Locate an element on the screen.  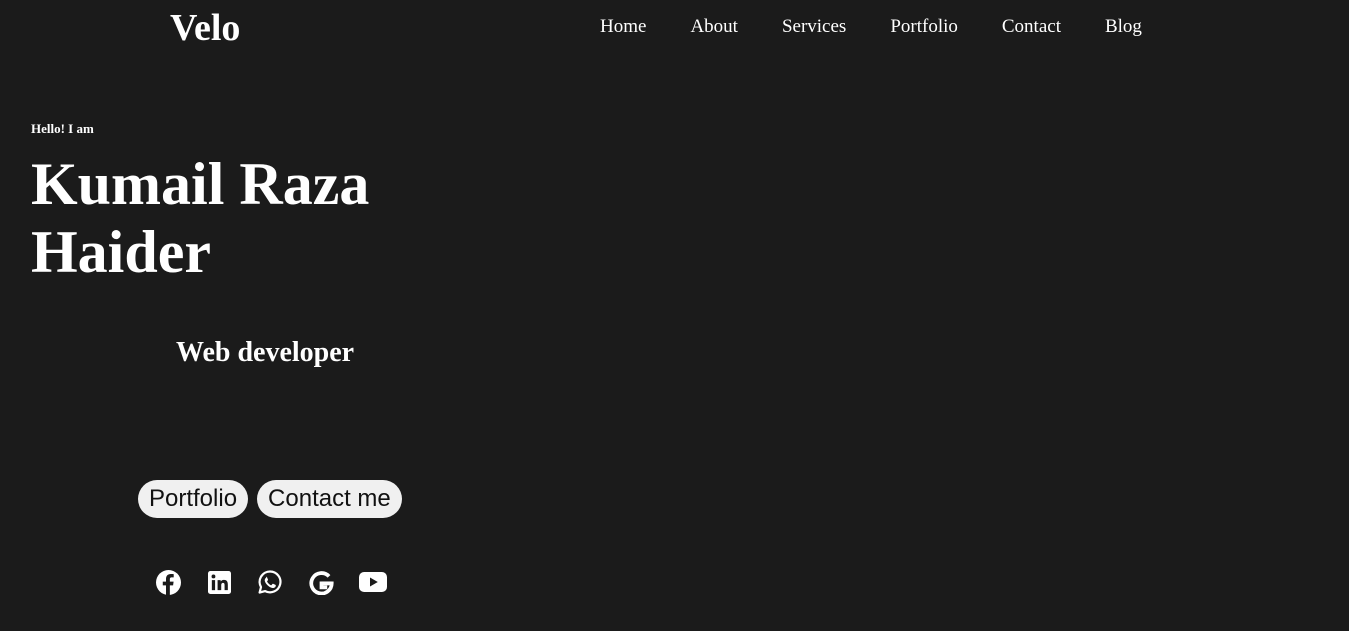
hero-name: Kumail Raza Haider is located at coordinates (200, 218).